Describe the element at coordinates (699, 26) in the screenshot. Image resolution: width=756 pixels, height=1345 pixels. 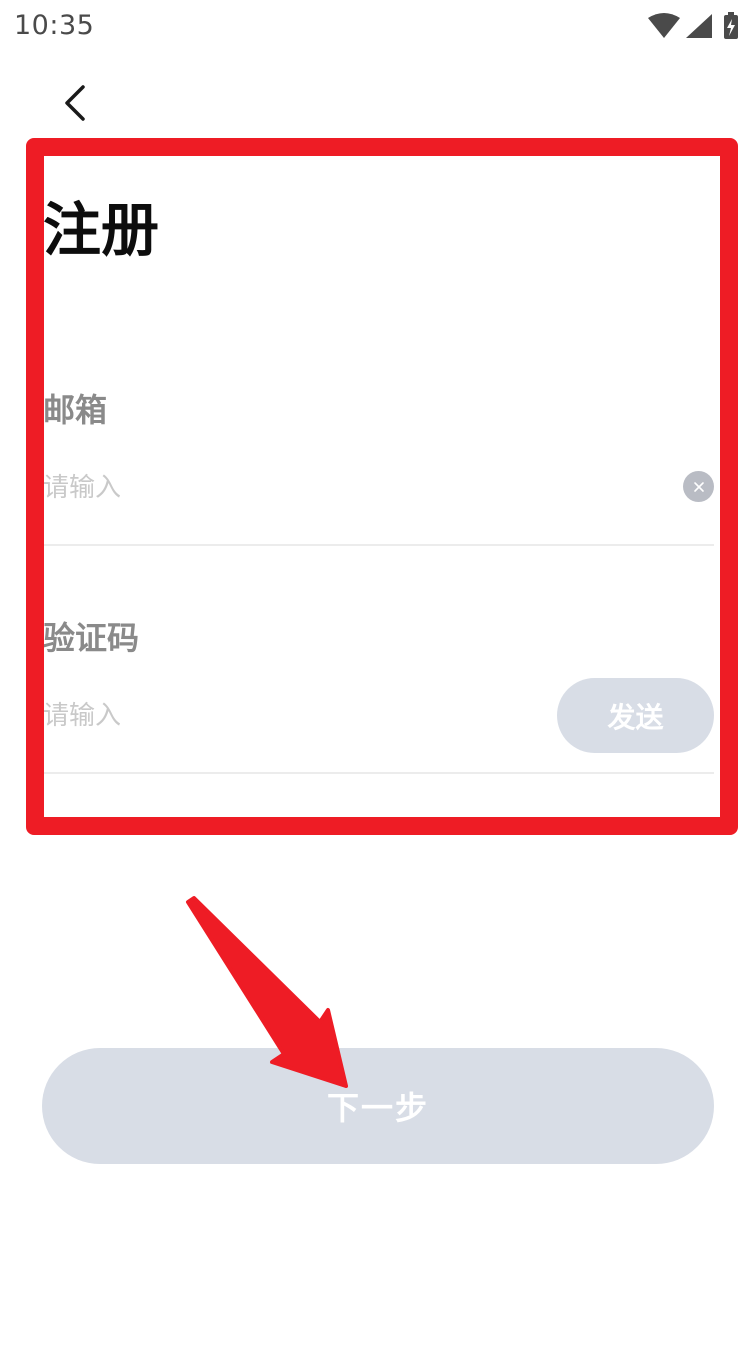
I see `signal-icon` at that location.